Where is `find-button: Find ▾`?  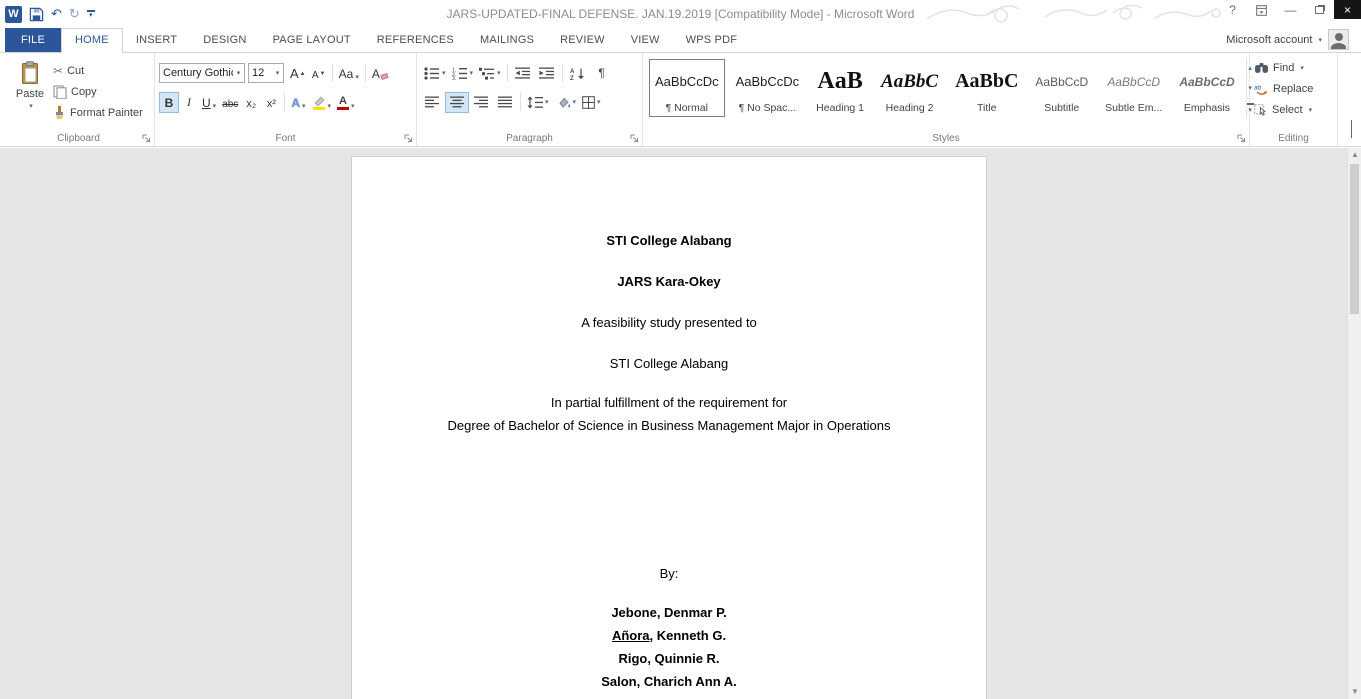 find-button: Find ▾ is located at coordinates (1294, 68).